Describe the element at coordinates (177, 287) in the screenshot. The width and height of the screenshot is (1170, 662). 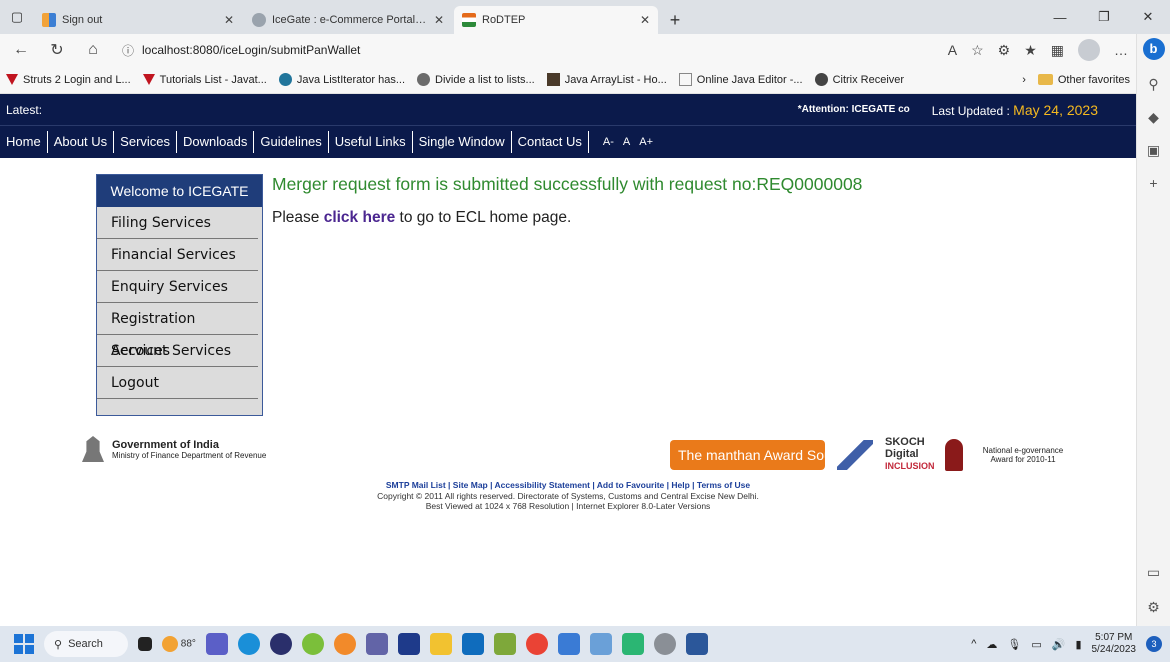
I see `sidebar-item-enquiry-services: Enquiry Services` at that location.